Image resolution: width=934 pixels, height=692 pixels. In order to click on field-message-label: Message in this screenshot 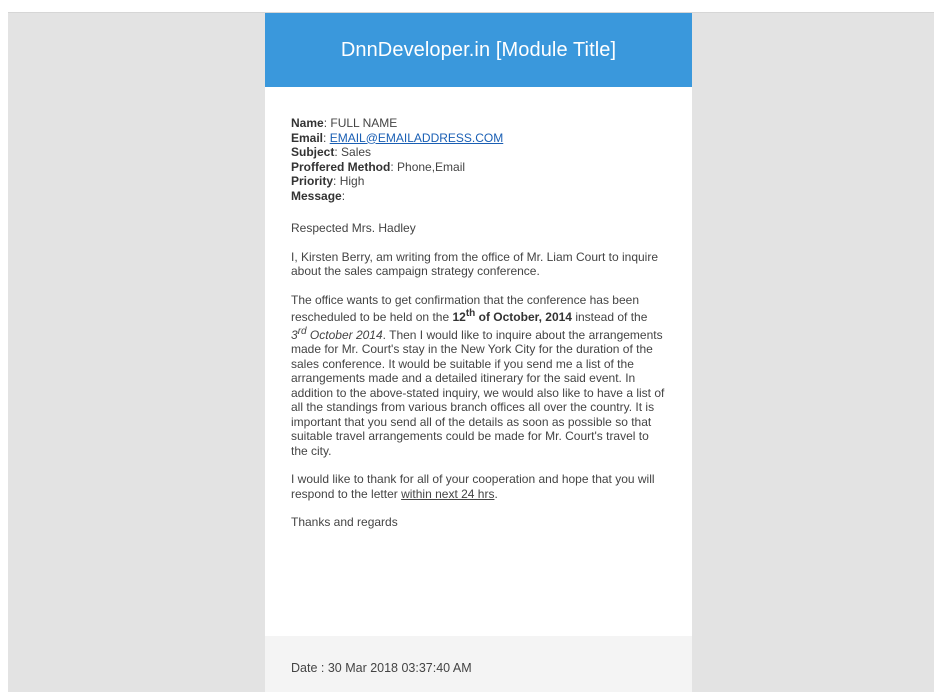, I will do `click(316, 195)`.